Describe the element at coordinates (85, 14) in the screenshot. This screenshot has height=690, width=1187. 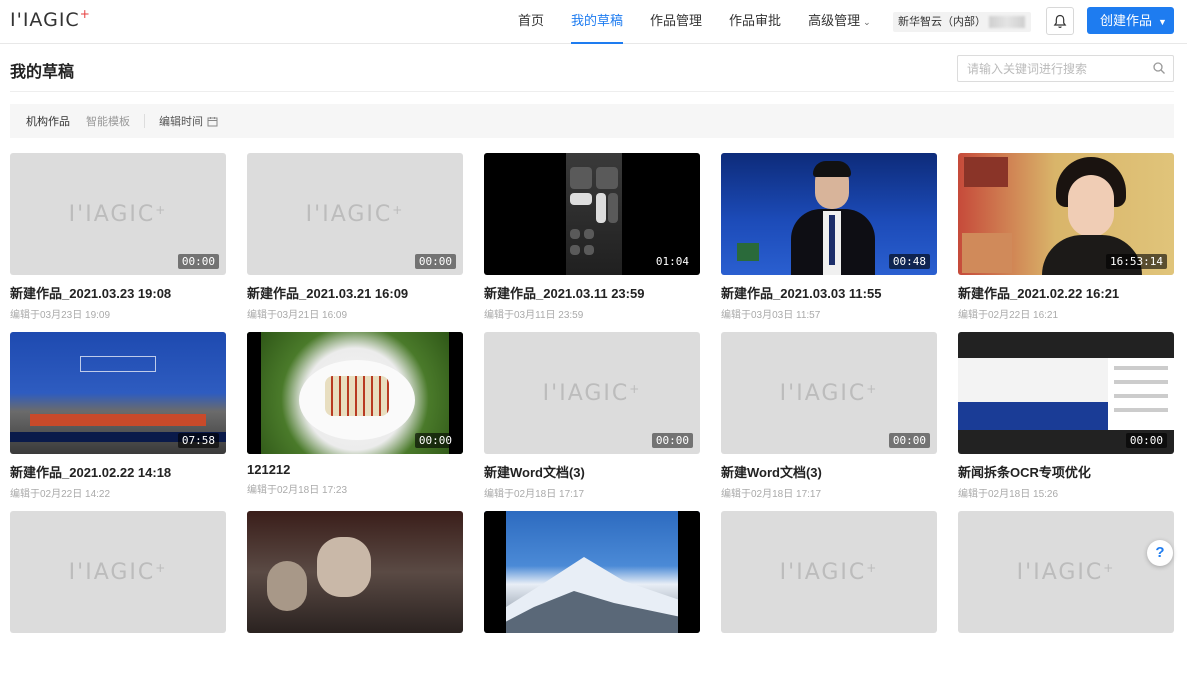
I see `logo-plus: +` at that location.